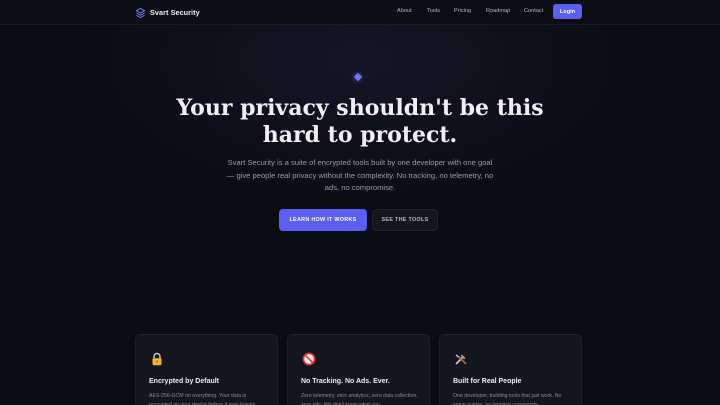 Image resolution: width=720 pixels, height=405 pixels. I want to click on brand-name: Svart Security, so click(175, 12).